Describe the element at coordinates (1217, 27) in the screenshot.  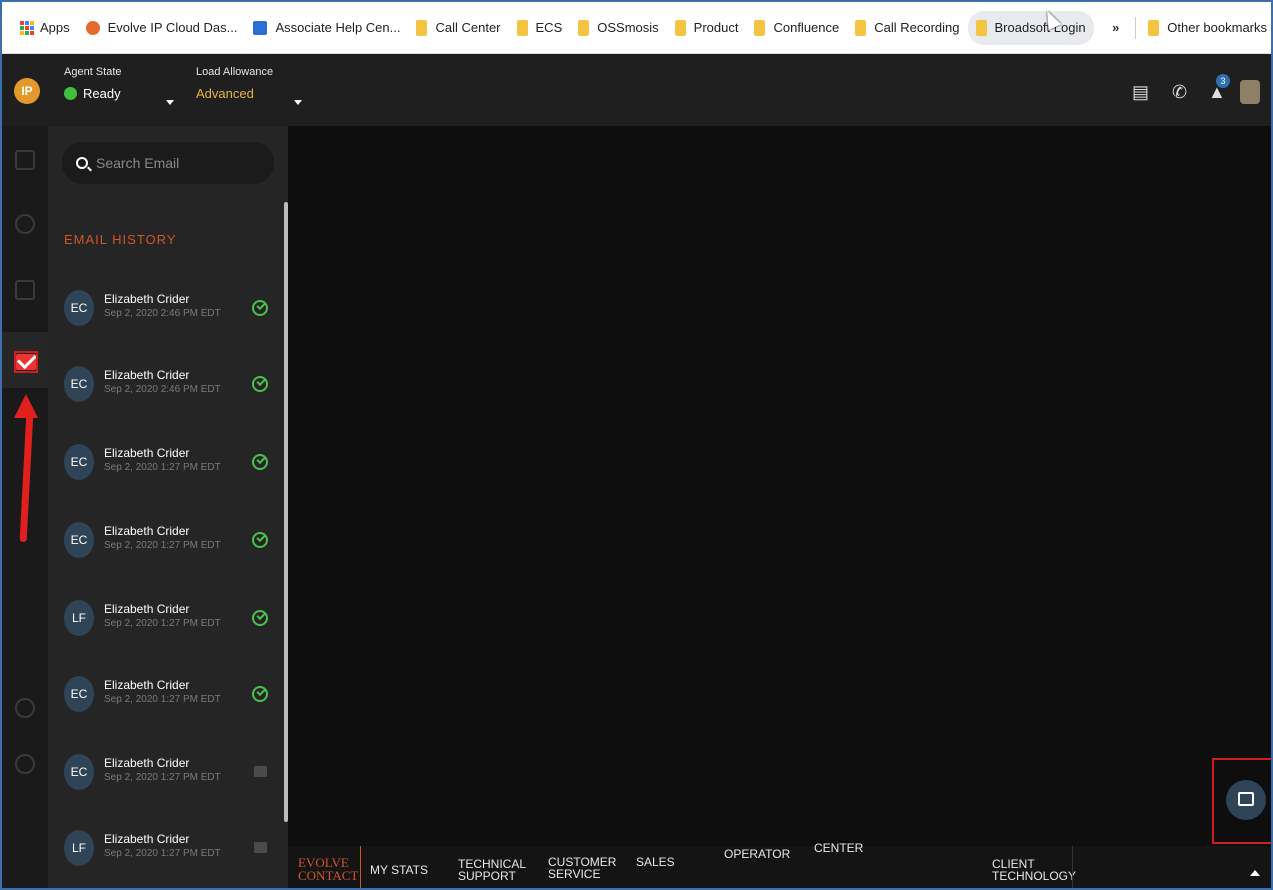
I see `bookmark-label: Other bookmarks` at that location.